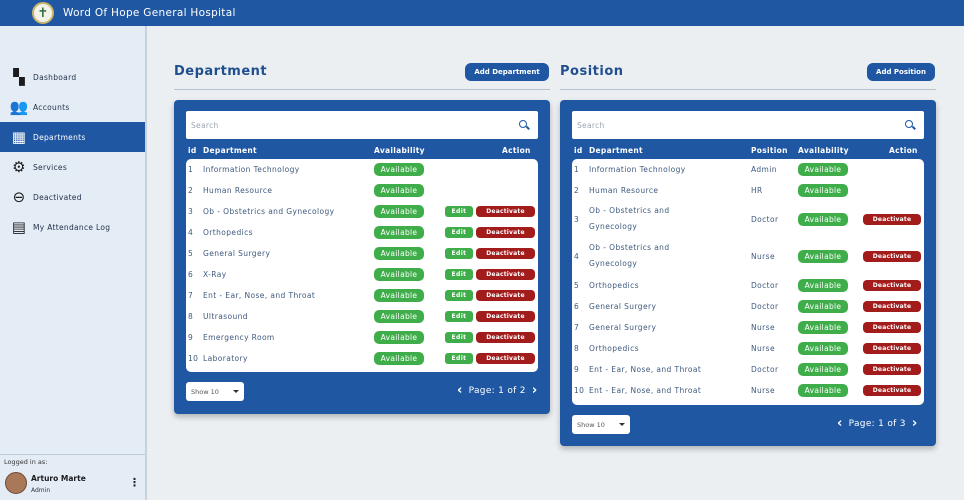 The width and height of the screenshot is (964, 500). Describe the element at coordinates (748, 125) in the screenshot. I see `position-search-input: Search` at that location.